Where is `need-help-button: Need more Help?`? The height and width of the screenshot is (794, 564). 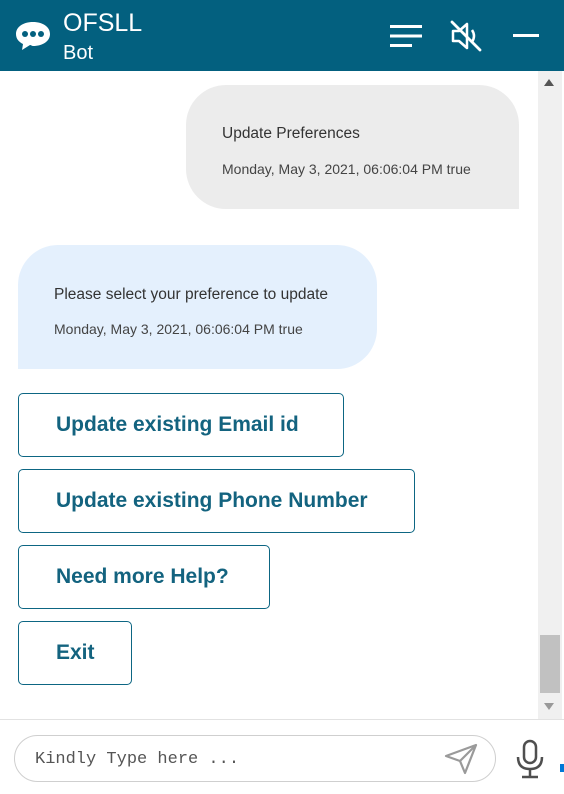
need-help-button: Need more Help? is located at coordinates (144, 577).